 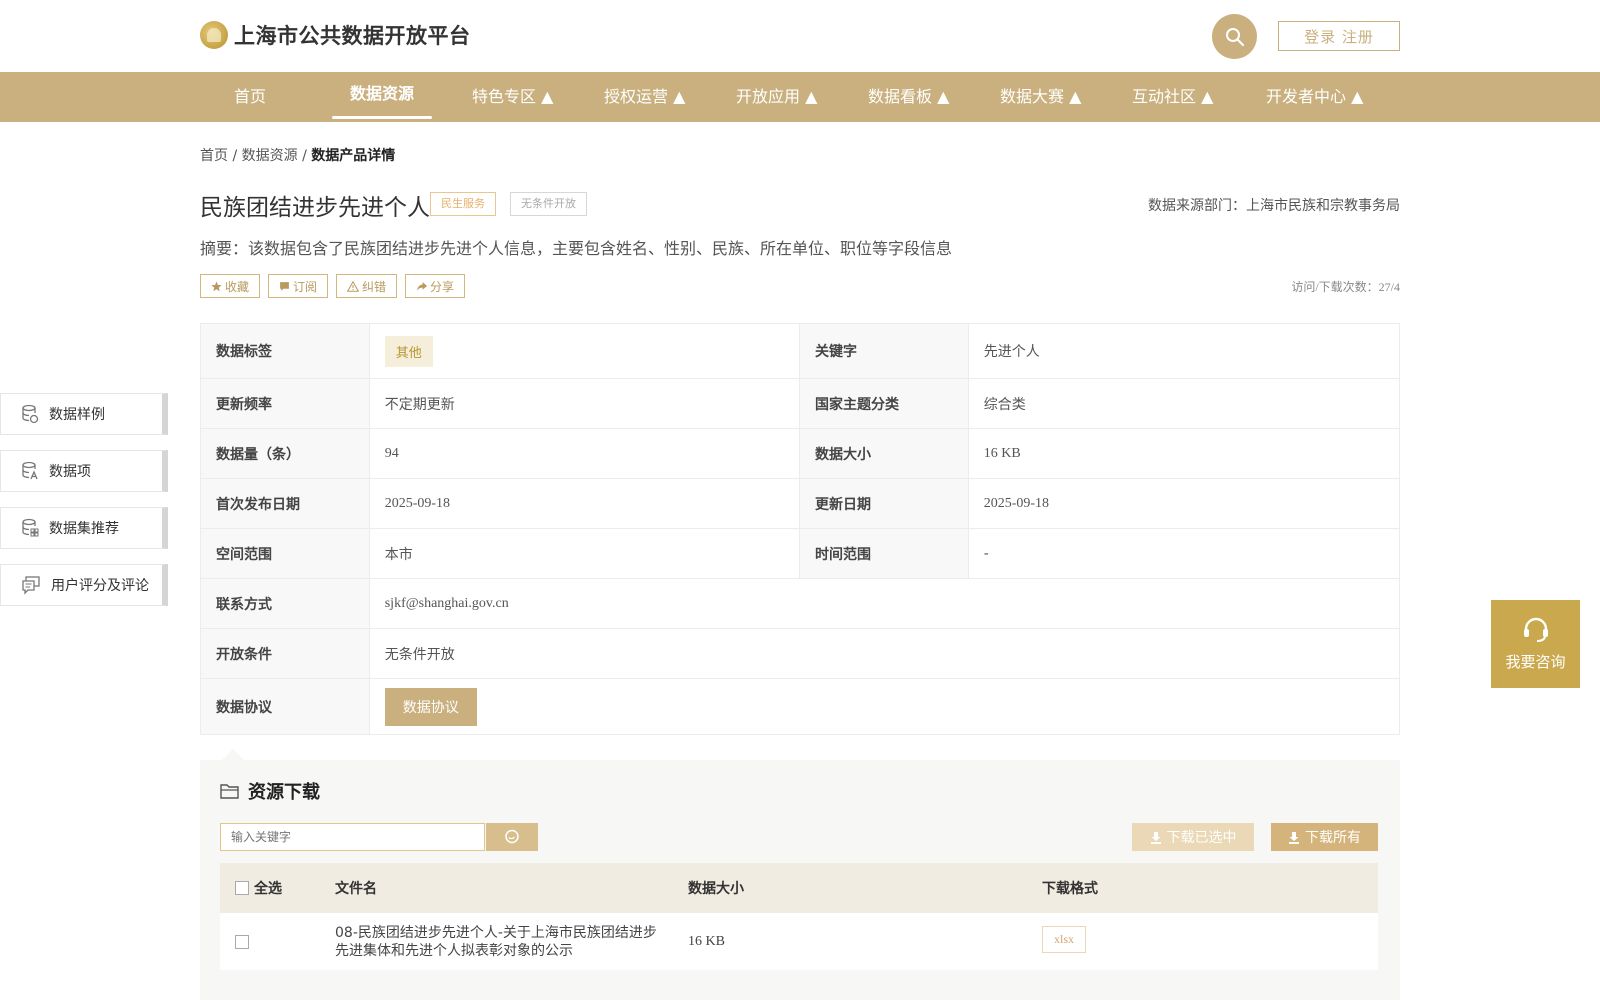 What do you see at coordinates (242, 941) in the screenshot?
I see `row-checkbox` at bounding box center [242, 941].